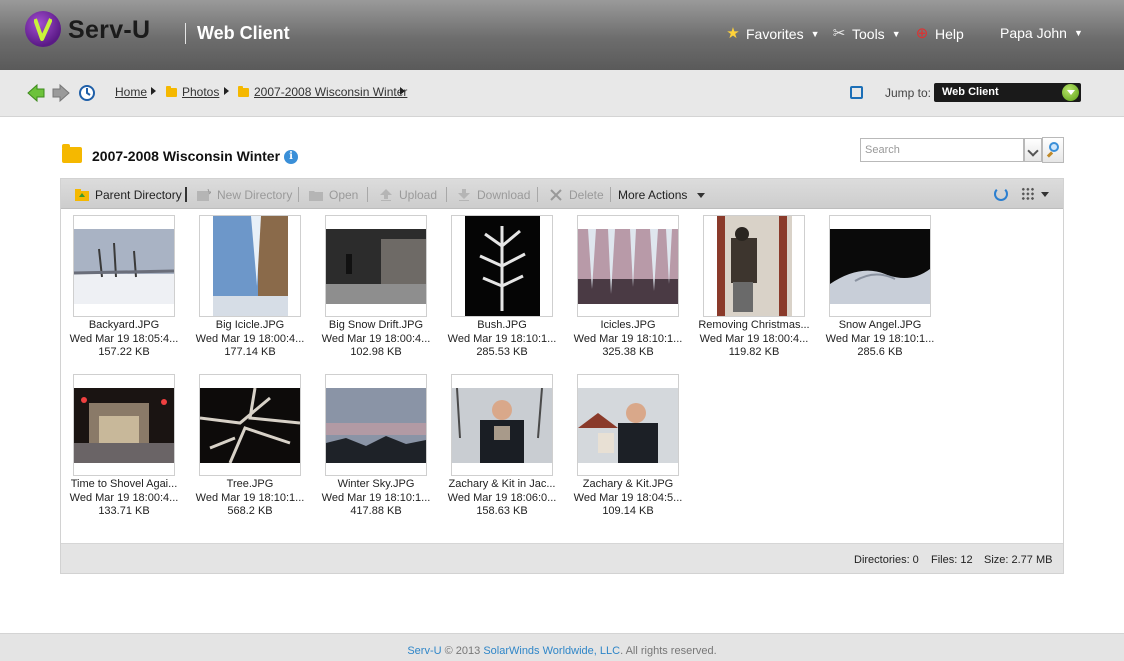 The height and width of the screenshot is (661, 1124). I want to click on favorites-menu: ★ Favorites ▼, so click(772, 34).